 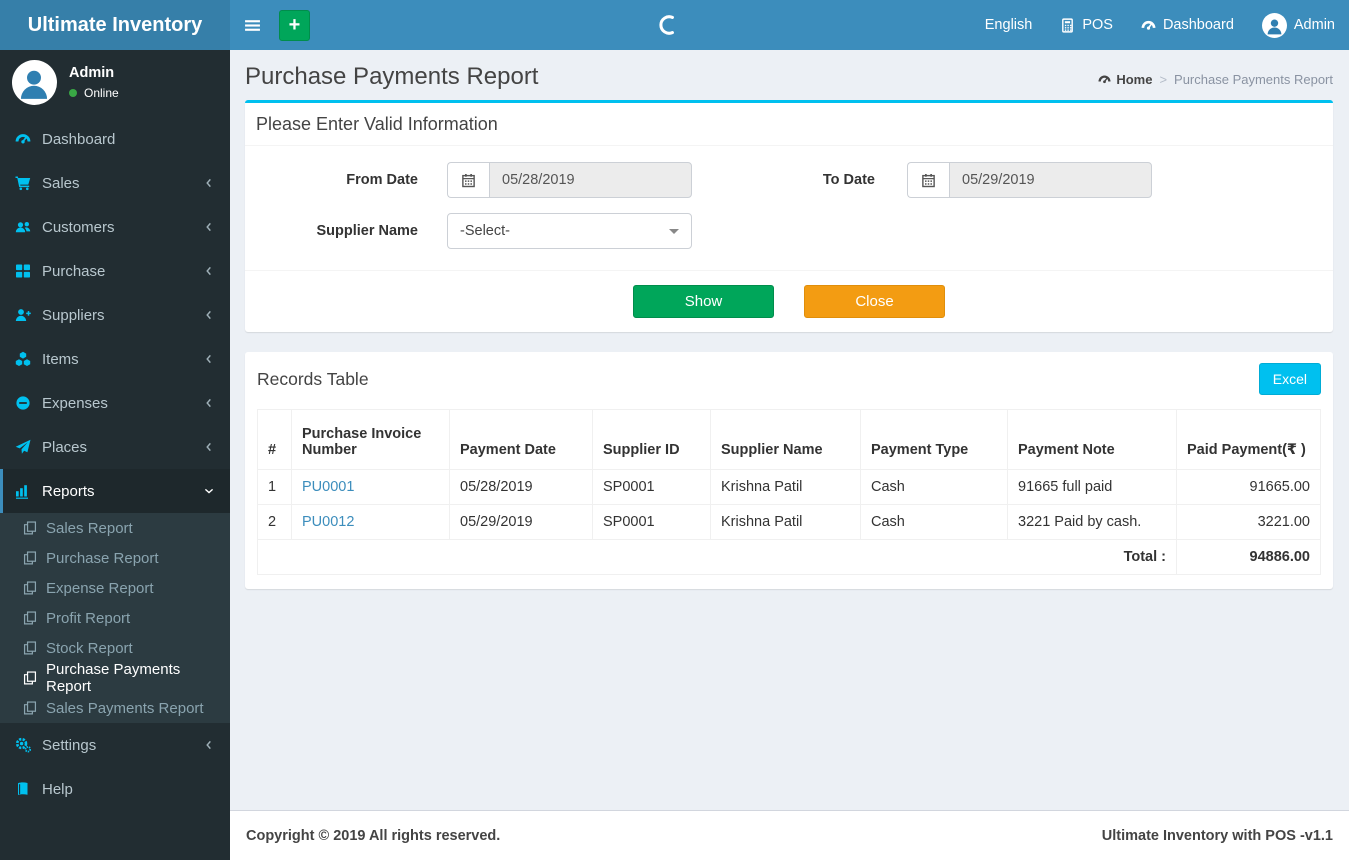 What do you see at coordinates (373, 835) in the screenshot?
I see `copyright-text: Copyright © 2019 All rights reserved.` at bounding box center [373, 835].